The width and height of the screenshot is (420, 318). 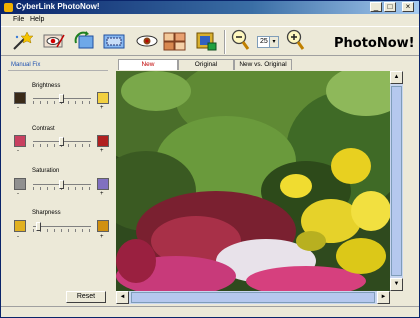 I want to click on saturation-low-icon, so click(x=20, y=184).